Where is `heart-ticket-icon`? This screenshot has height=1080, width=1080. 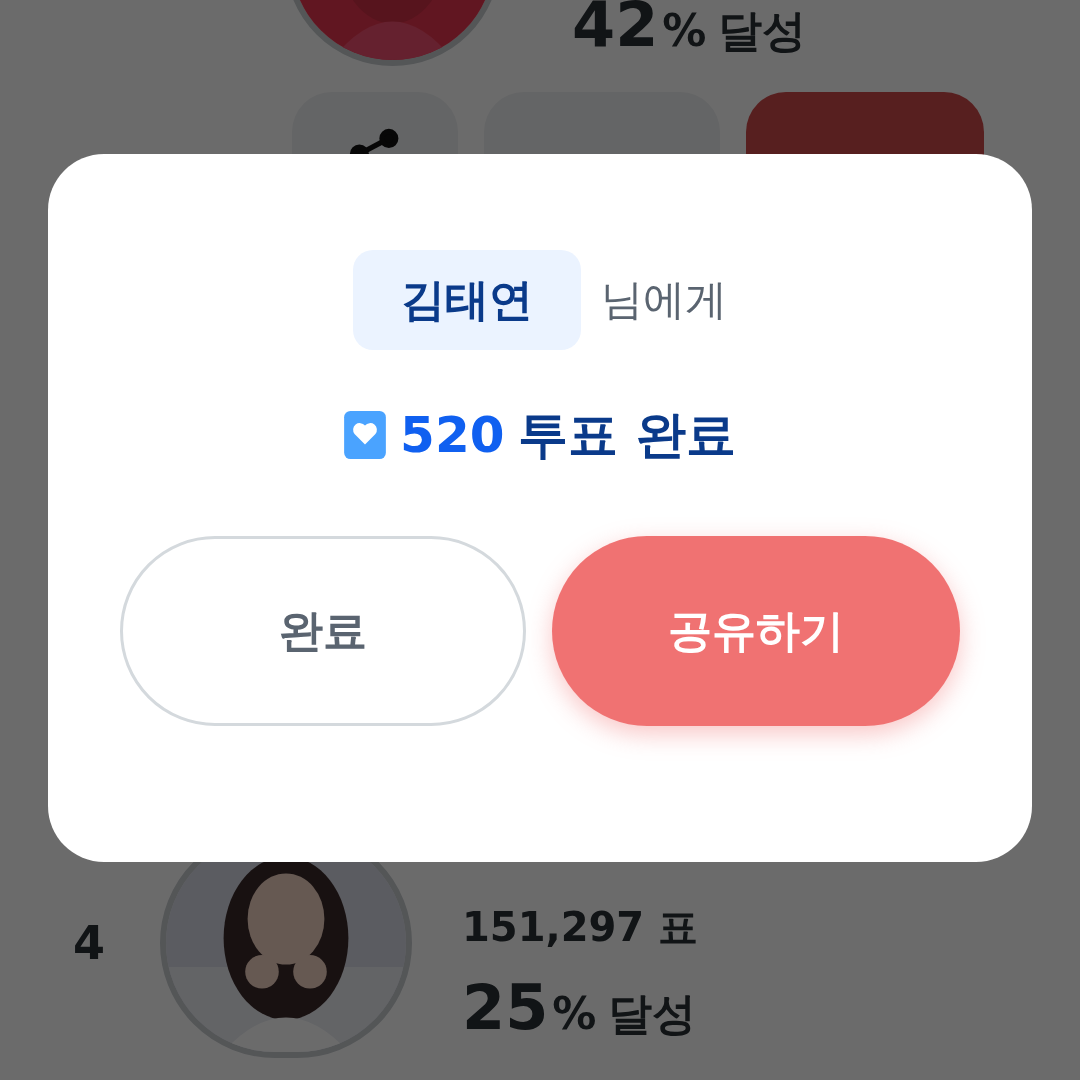 heart-ticket-icon is located at coordinates (365, 435).